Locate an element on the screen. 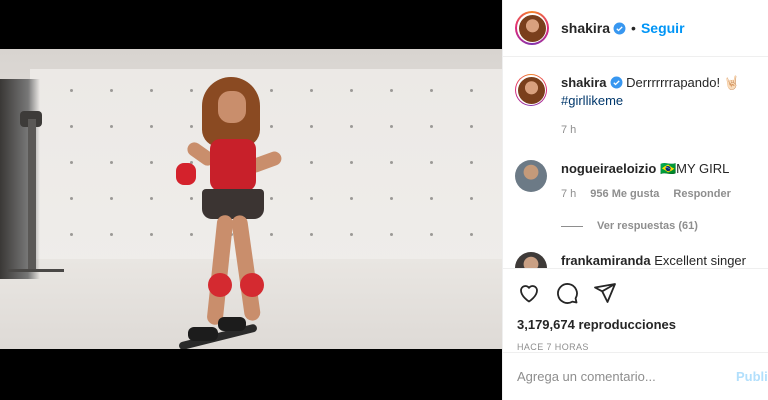  like-button is located at coordinates (529, 293).